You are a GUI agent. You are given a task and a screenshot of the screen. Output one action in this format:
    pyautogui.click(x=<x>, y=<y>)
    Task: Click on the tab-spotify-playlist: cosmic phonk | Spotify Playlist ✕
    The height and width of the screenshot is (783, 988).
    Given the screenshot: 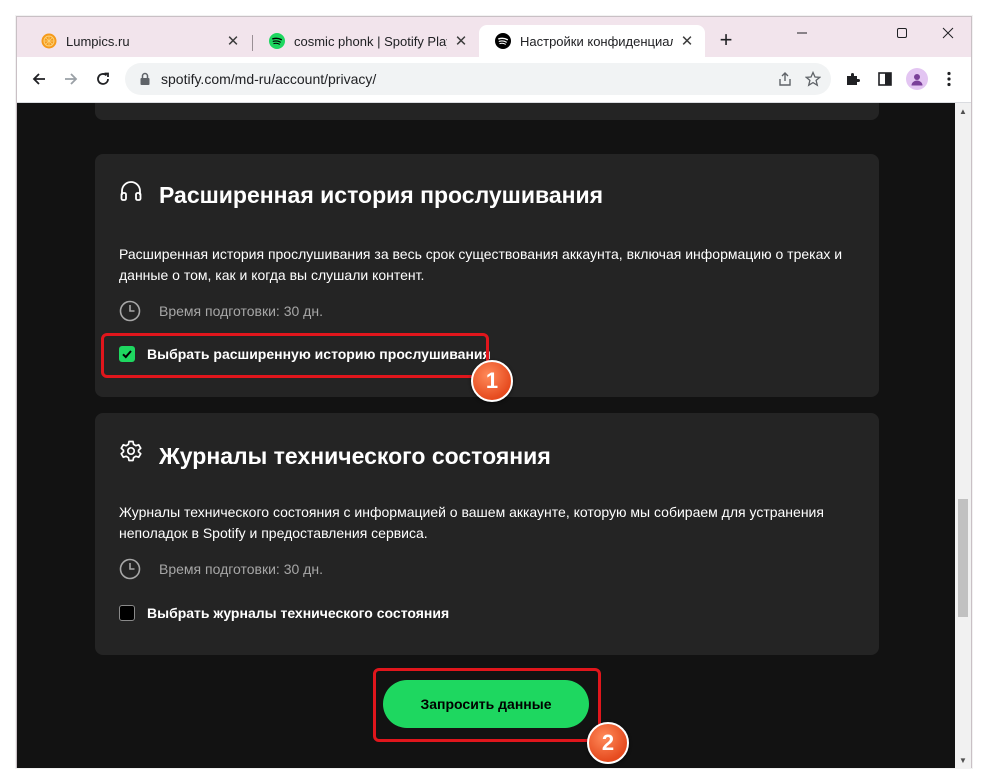 What is the action you would take?
    pyautogui.click(x=366, y=41)
    